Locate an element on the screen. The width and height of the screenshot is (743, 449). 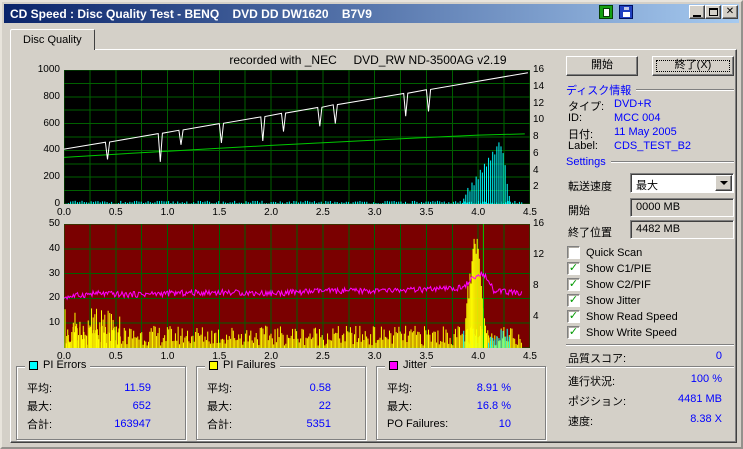
tick-label: 4.5 is located at coordinates (530, 212).